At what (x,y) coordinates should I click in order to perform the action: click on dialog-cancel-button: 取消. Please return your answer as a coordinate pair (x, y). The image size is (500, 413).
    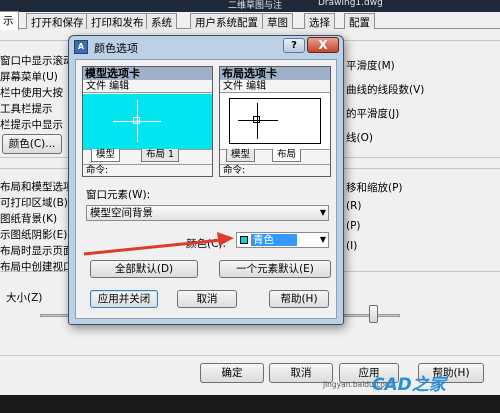
    Looking at the image, I should click on (207, 299).